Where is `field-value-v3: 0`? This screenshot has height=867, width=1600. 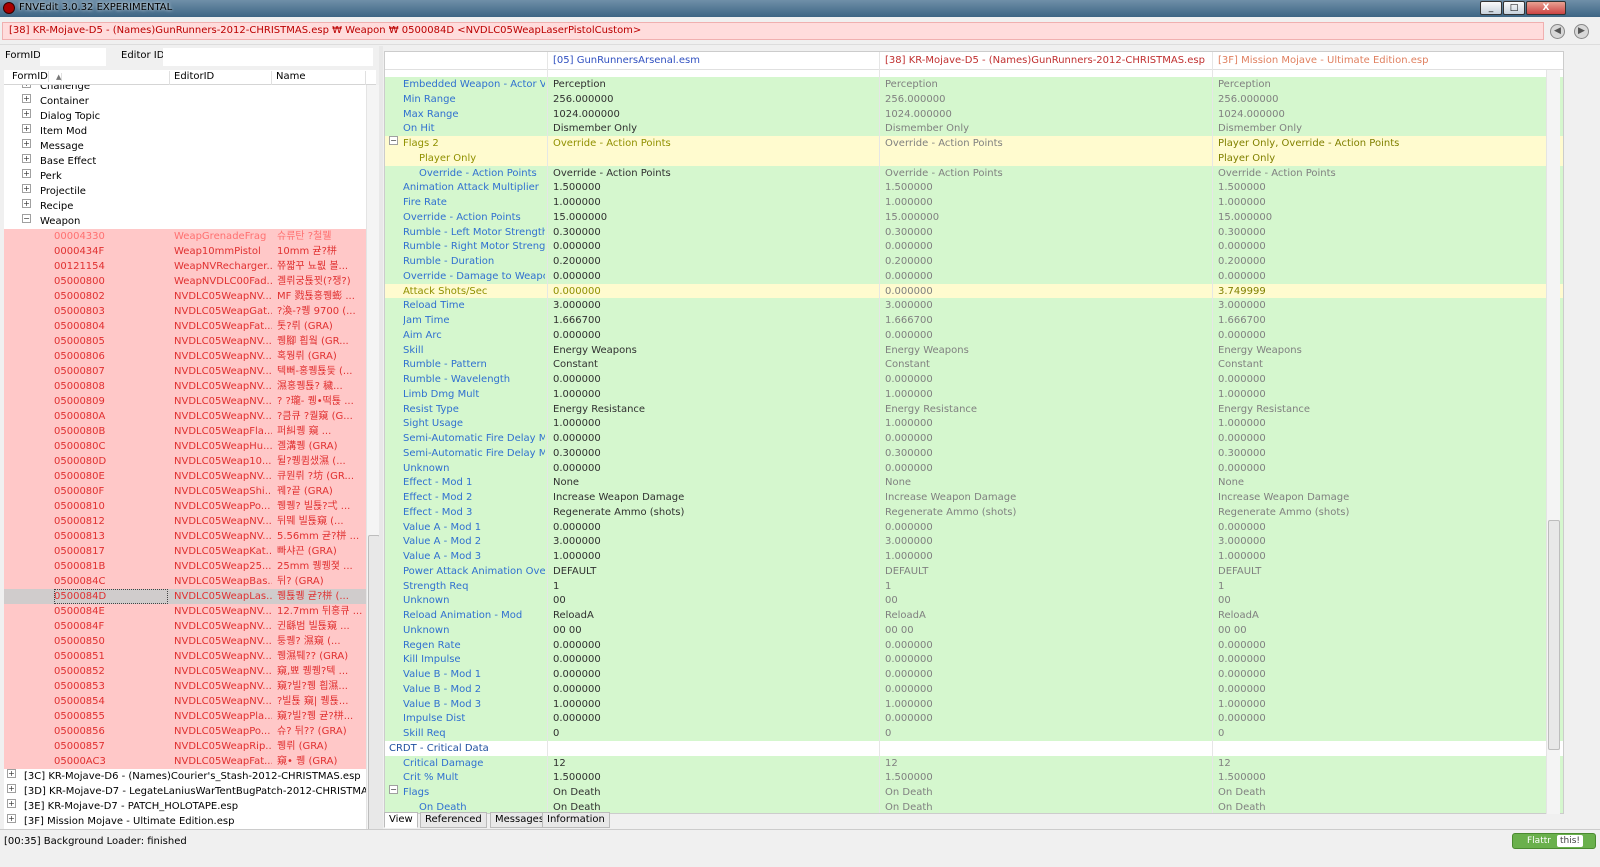 field-value-v3: 0 is located at coordinates (1378, 733).